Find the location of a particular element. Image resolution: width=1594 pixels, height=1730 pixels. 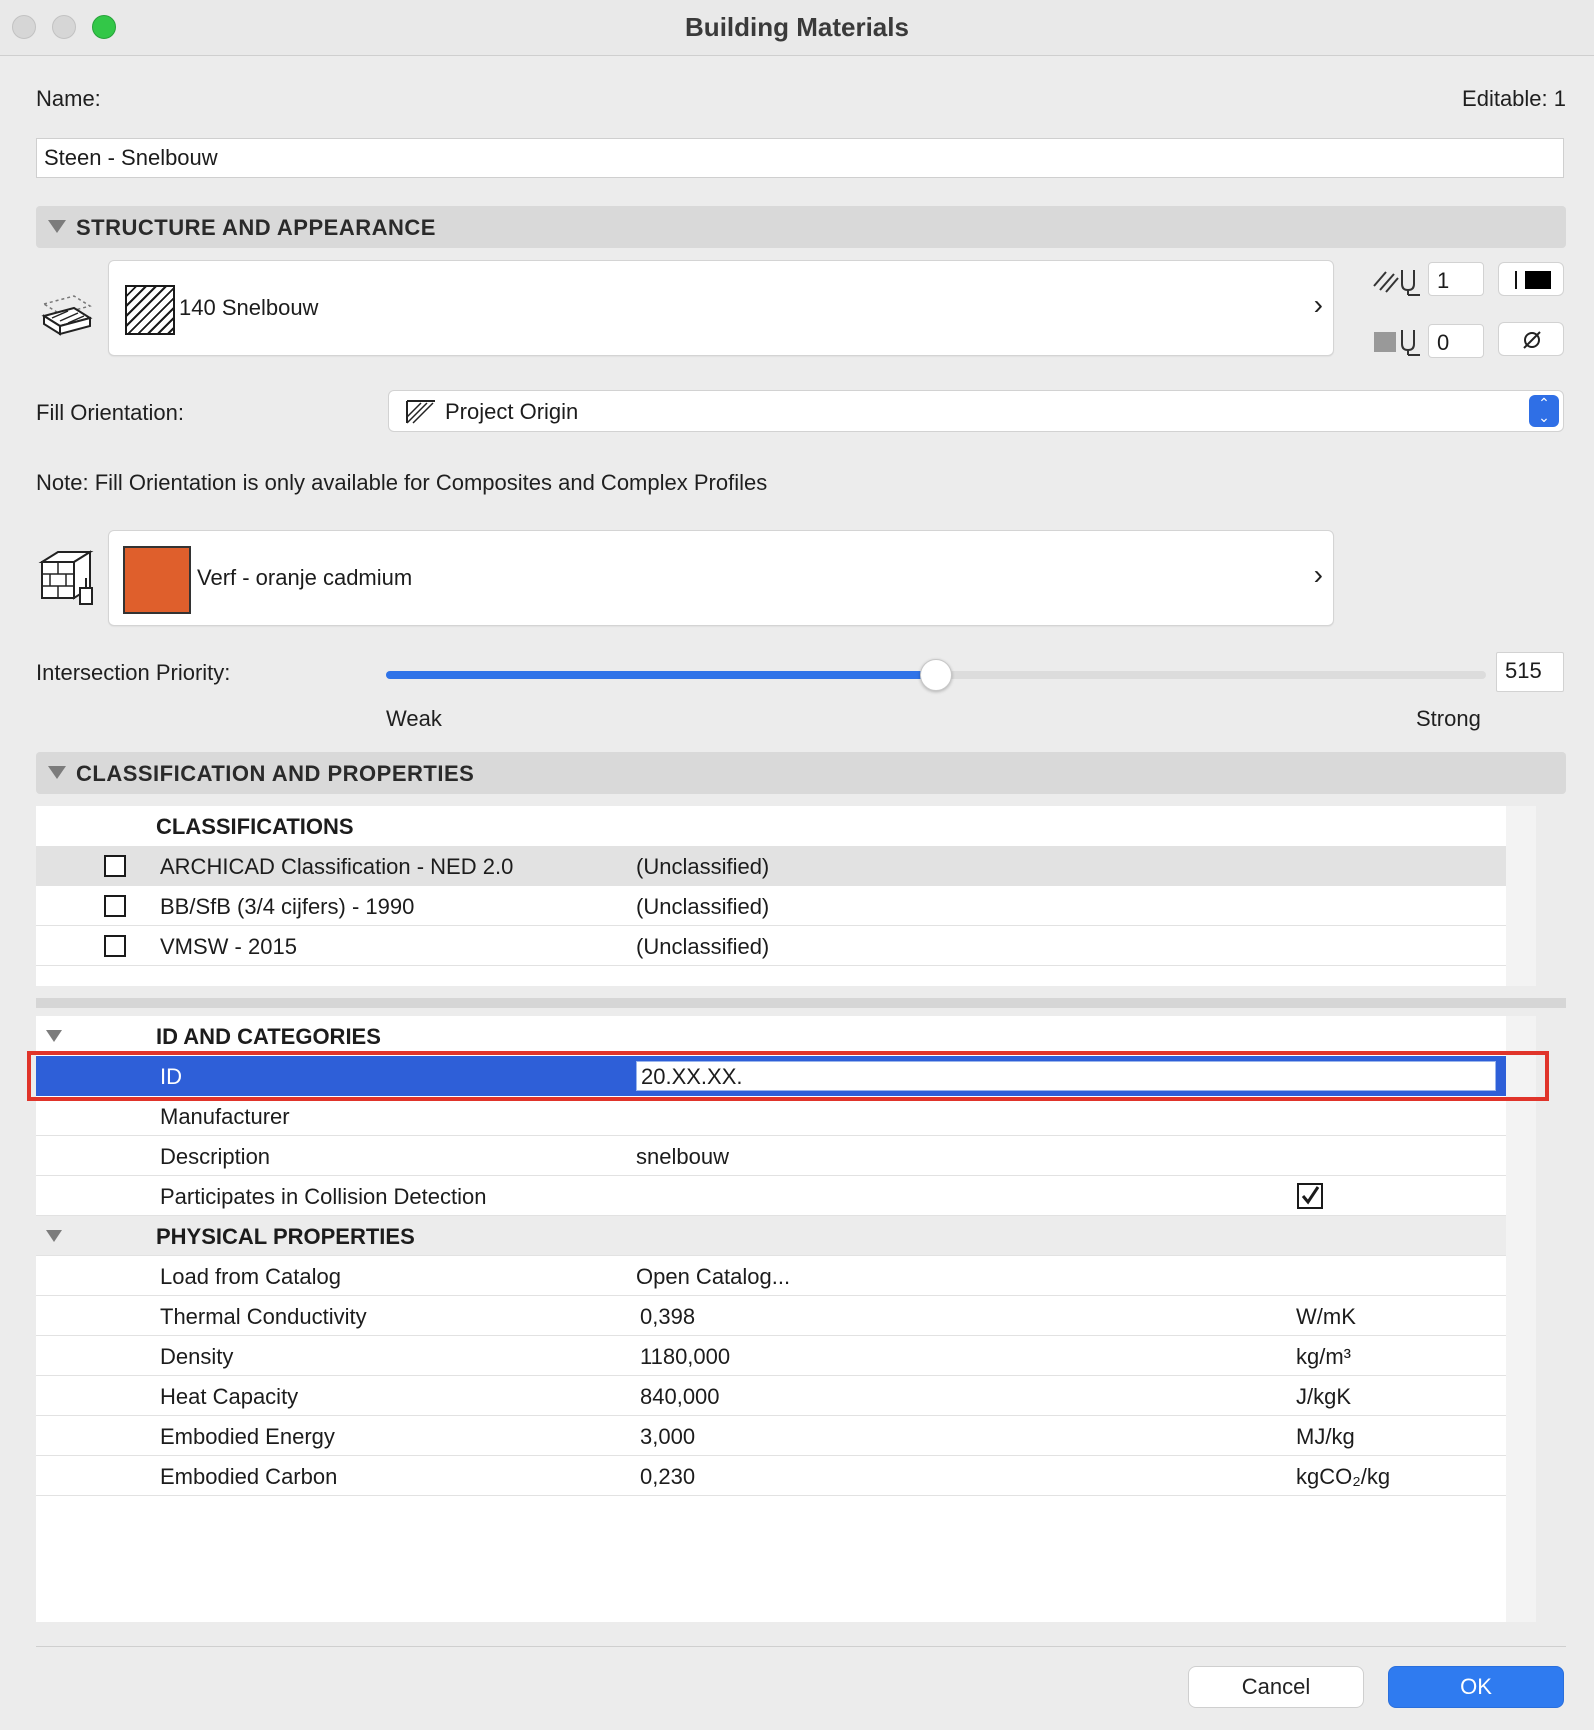

foreground-pen-color-button is located at coordinates (1531, 279).